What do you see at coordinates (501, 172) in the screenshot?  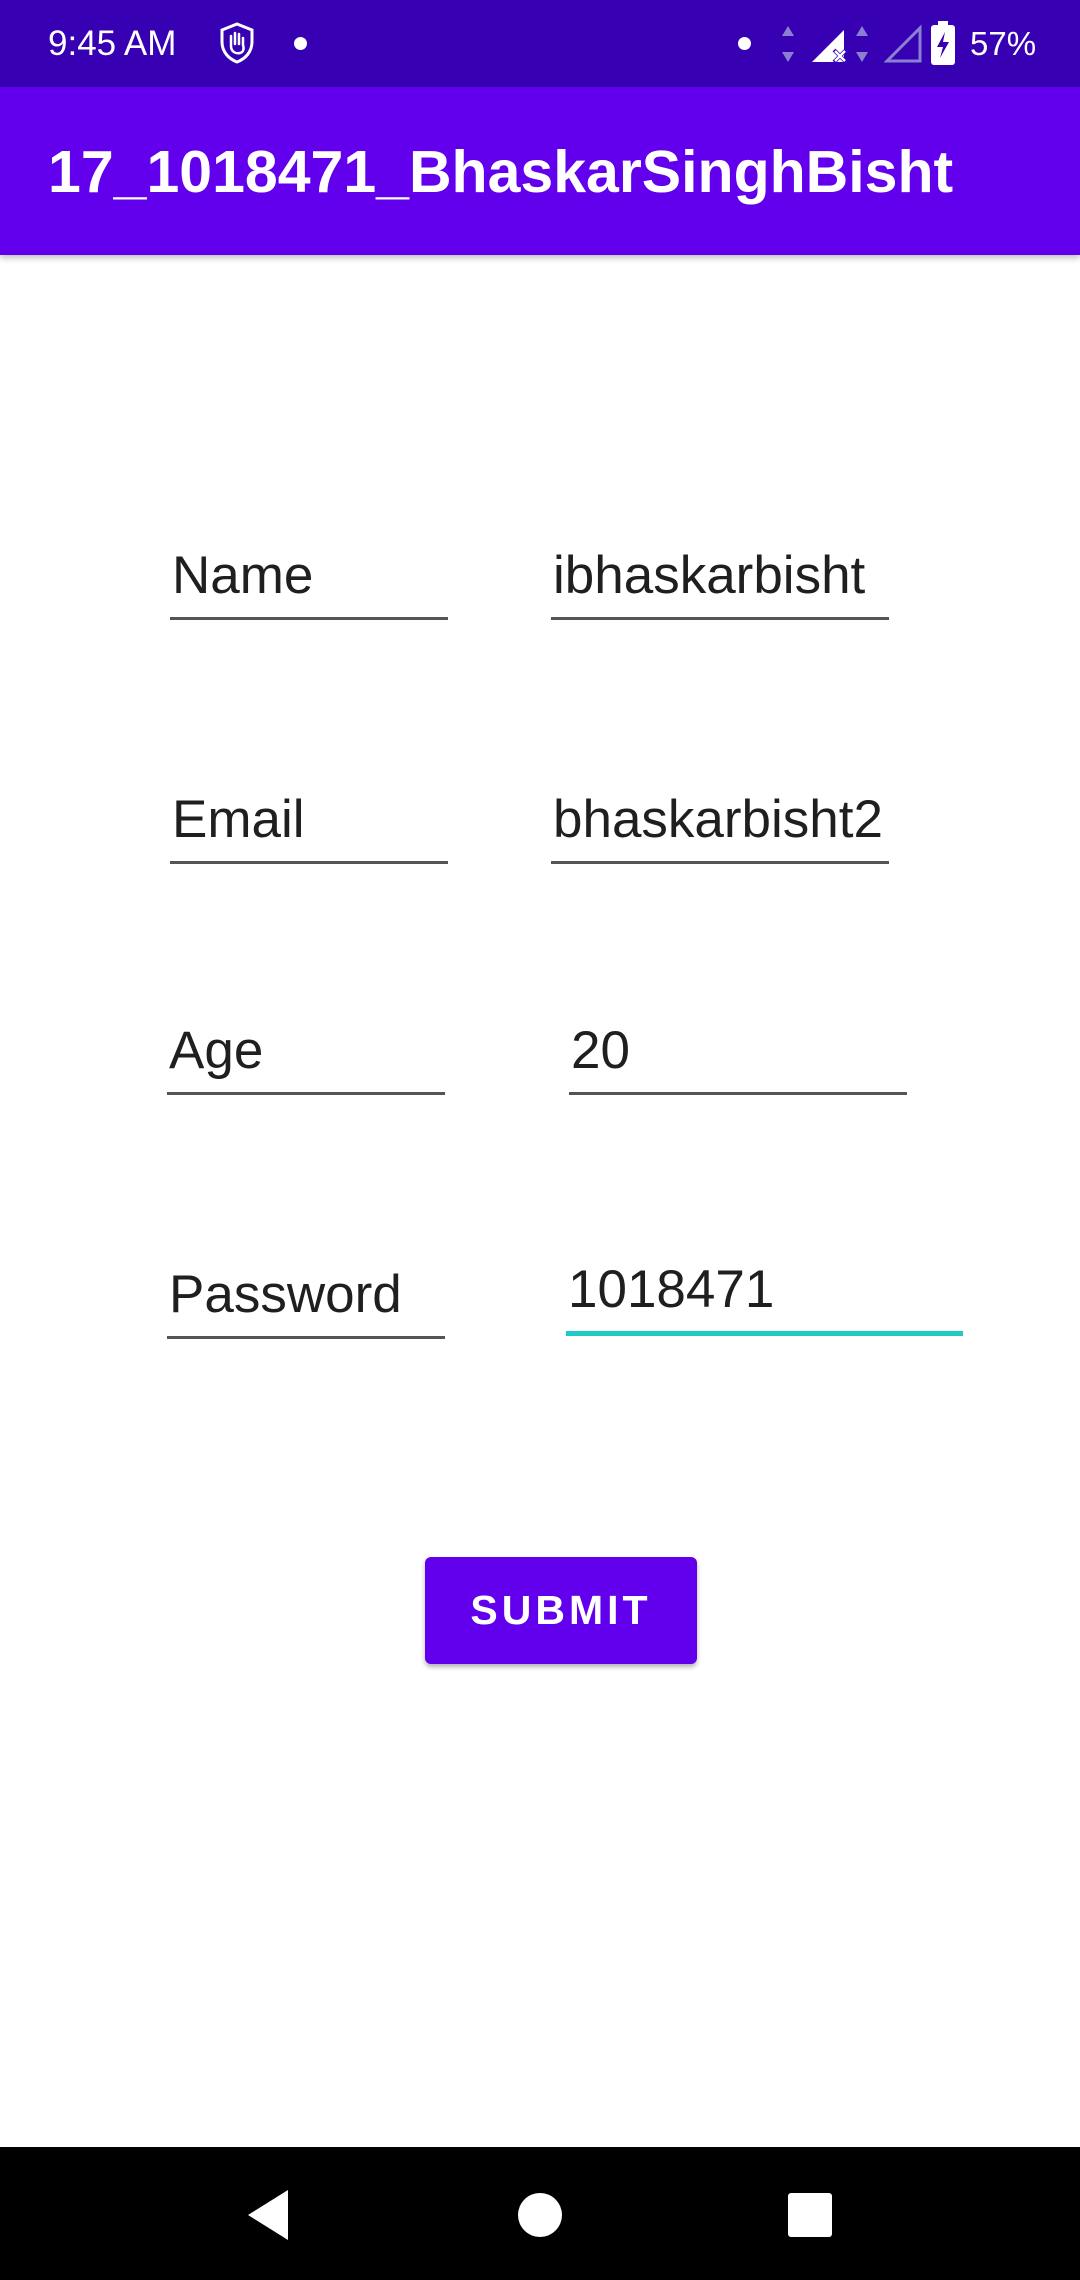 I see `app-title: 17_1018471_BhaskarSinghBisht` at bounding box center [501, 172].